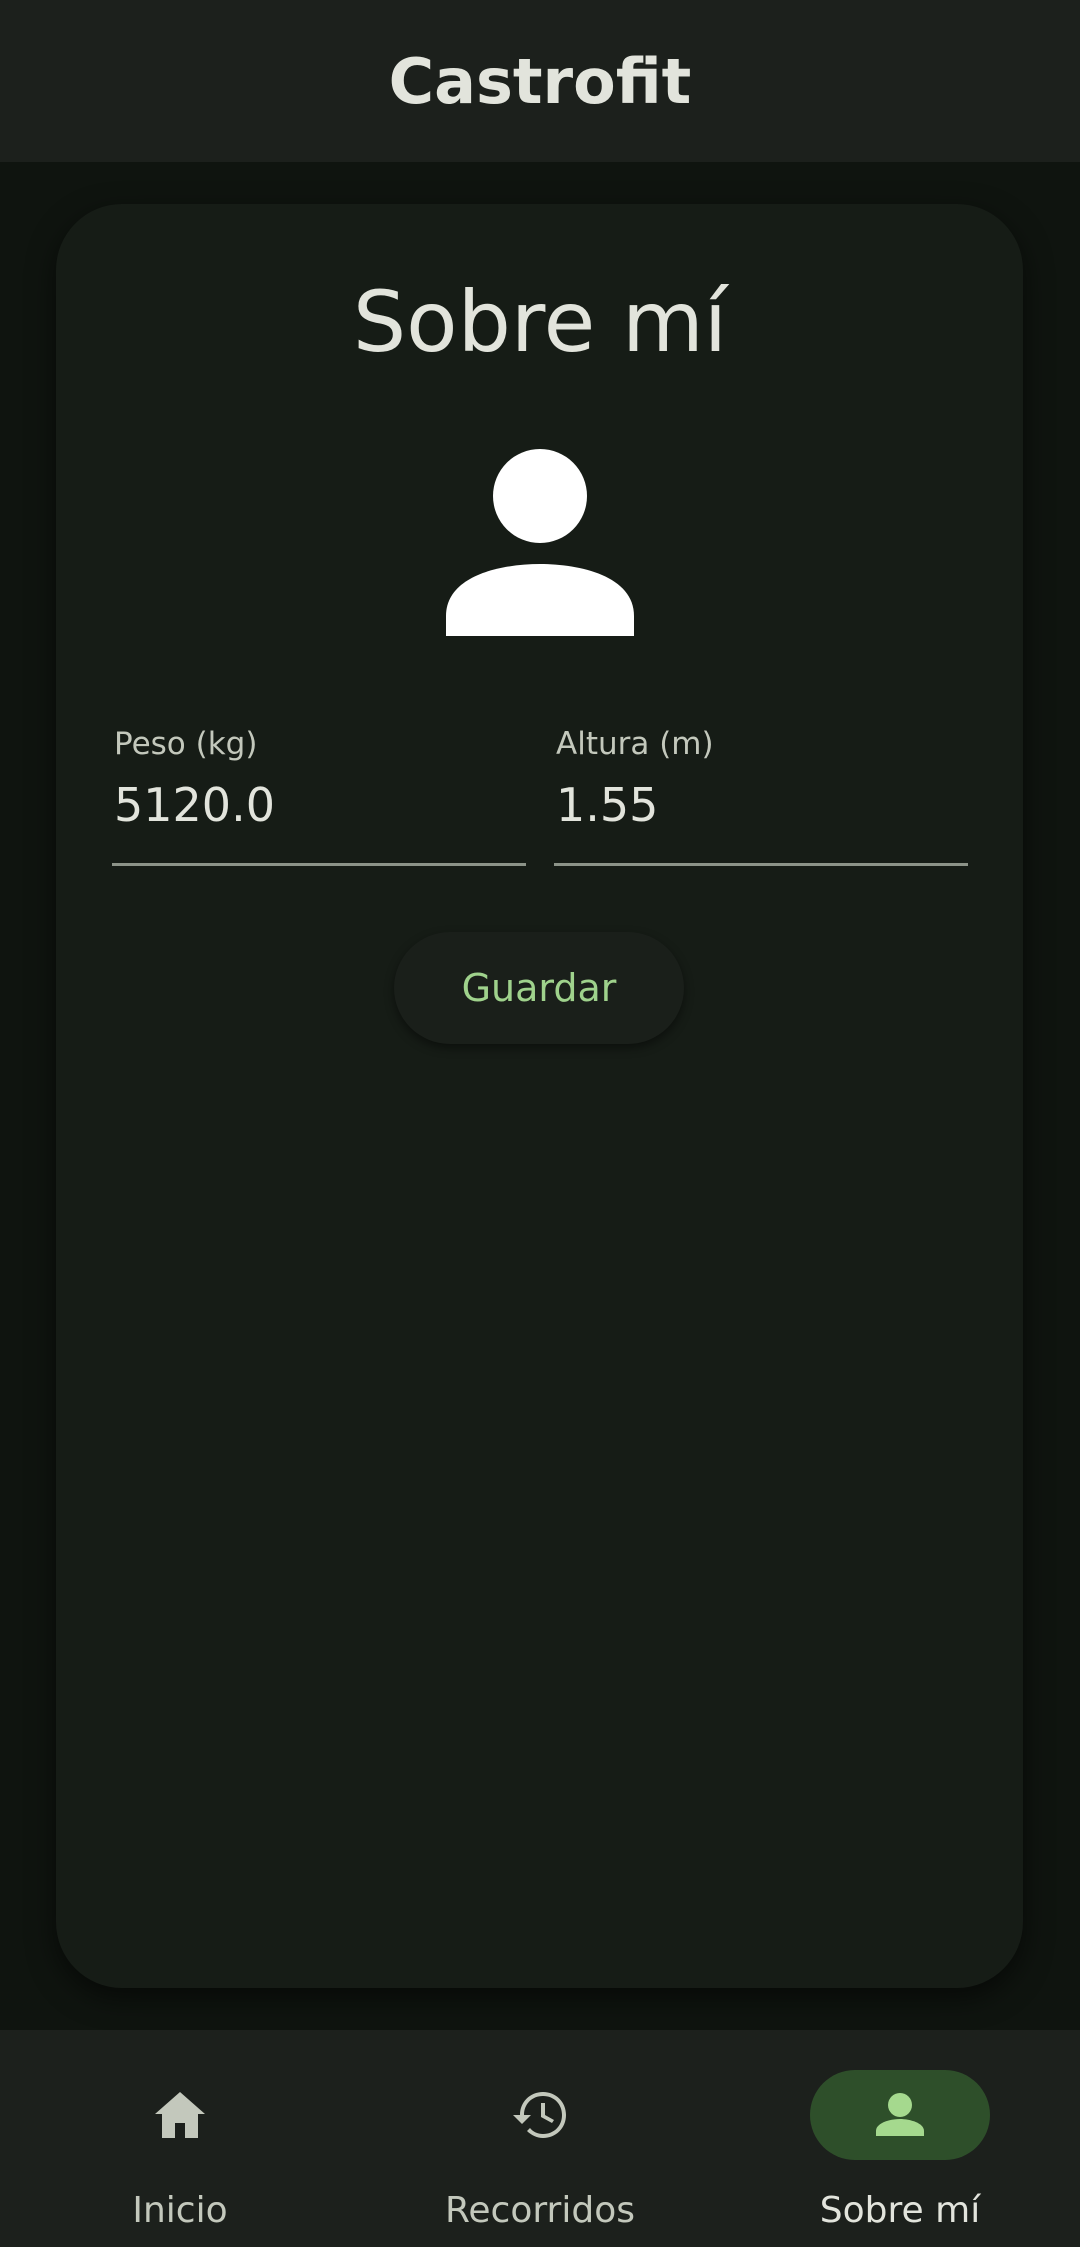 This screenshot has width=1080, height=2247. I want to click on page-title: Sobre mí, so click(540, 322).